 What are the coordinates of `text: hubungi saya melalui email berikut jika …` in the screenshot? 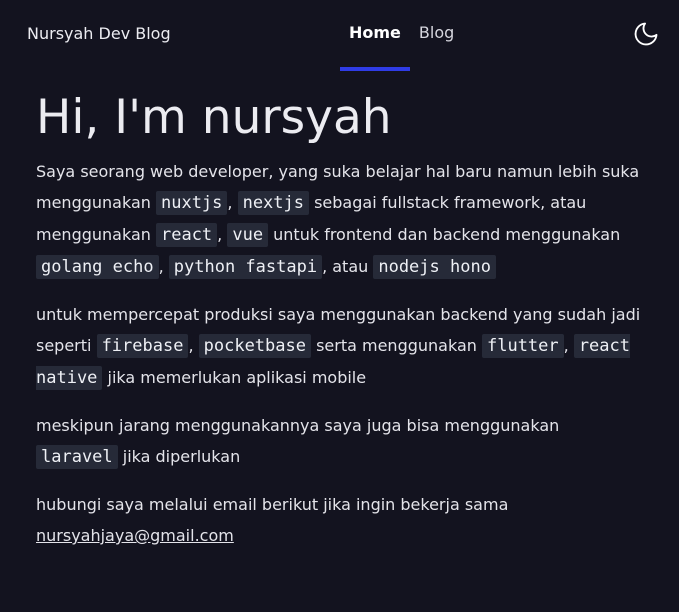 It's located at (272, 504).